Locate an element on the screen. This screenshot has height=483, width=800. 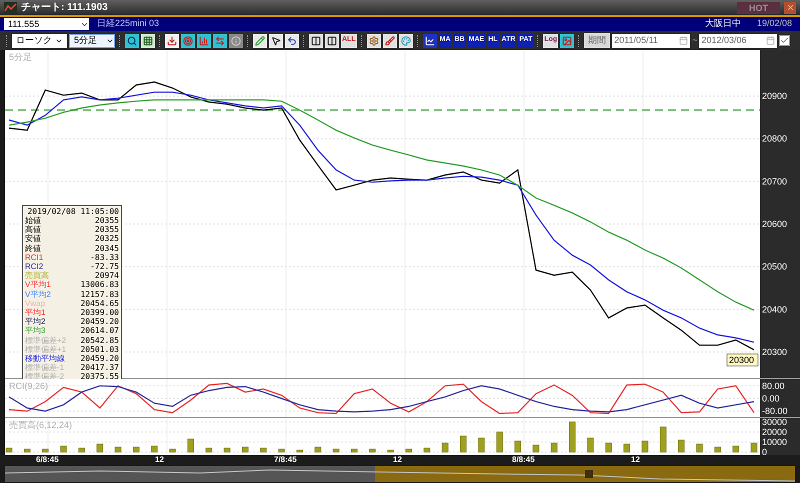
info-label: 平均2 is located at coordinates (35, 321).